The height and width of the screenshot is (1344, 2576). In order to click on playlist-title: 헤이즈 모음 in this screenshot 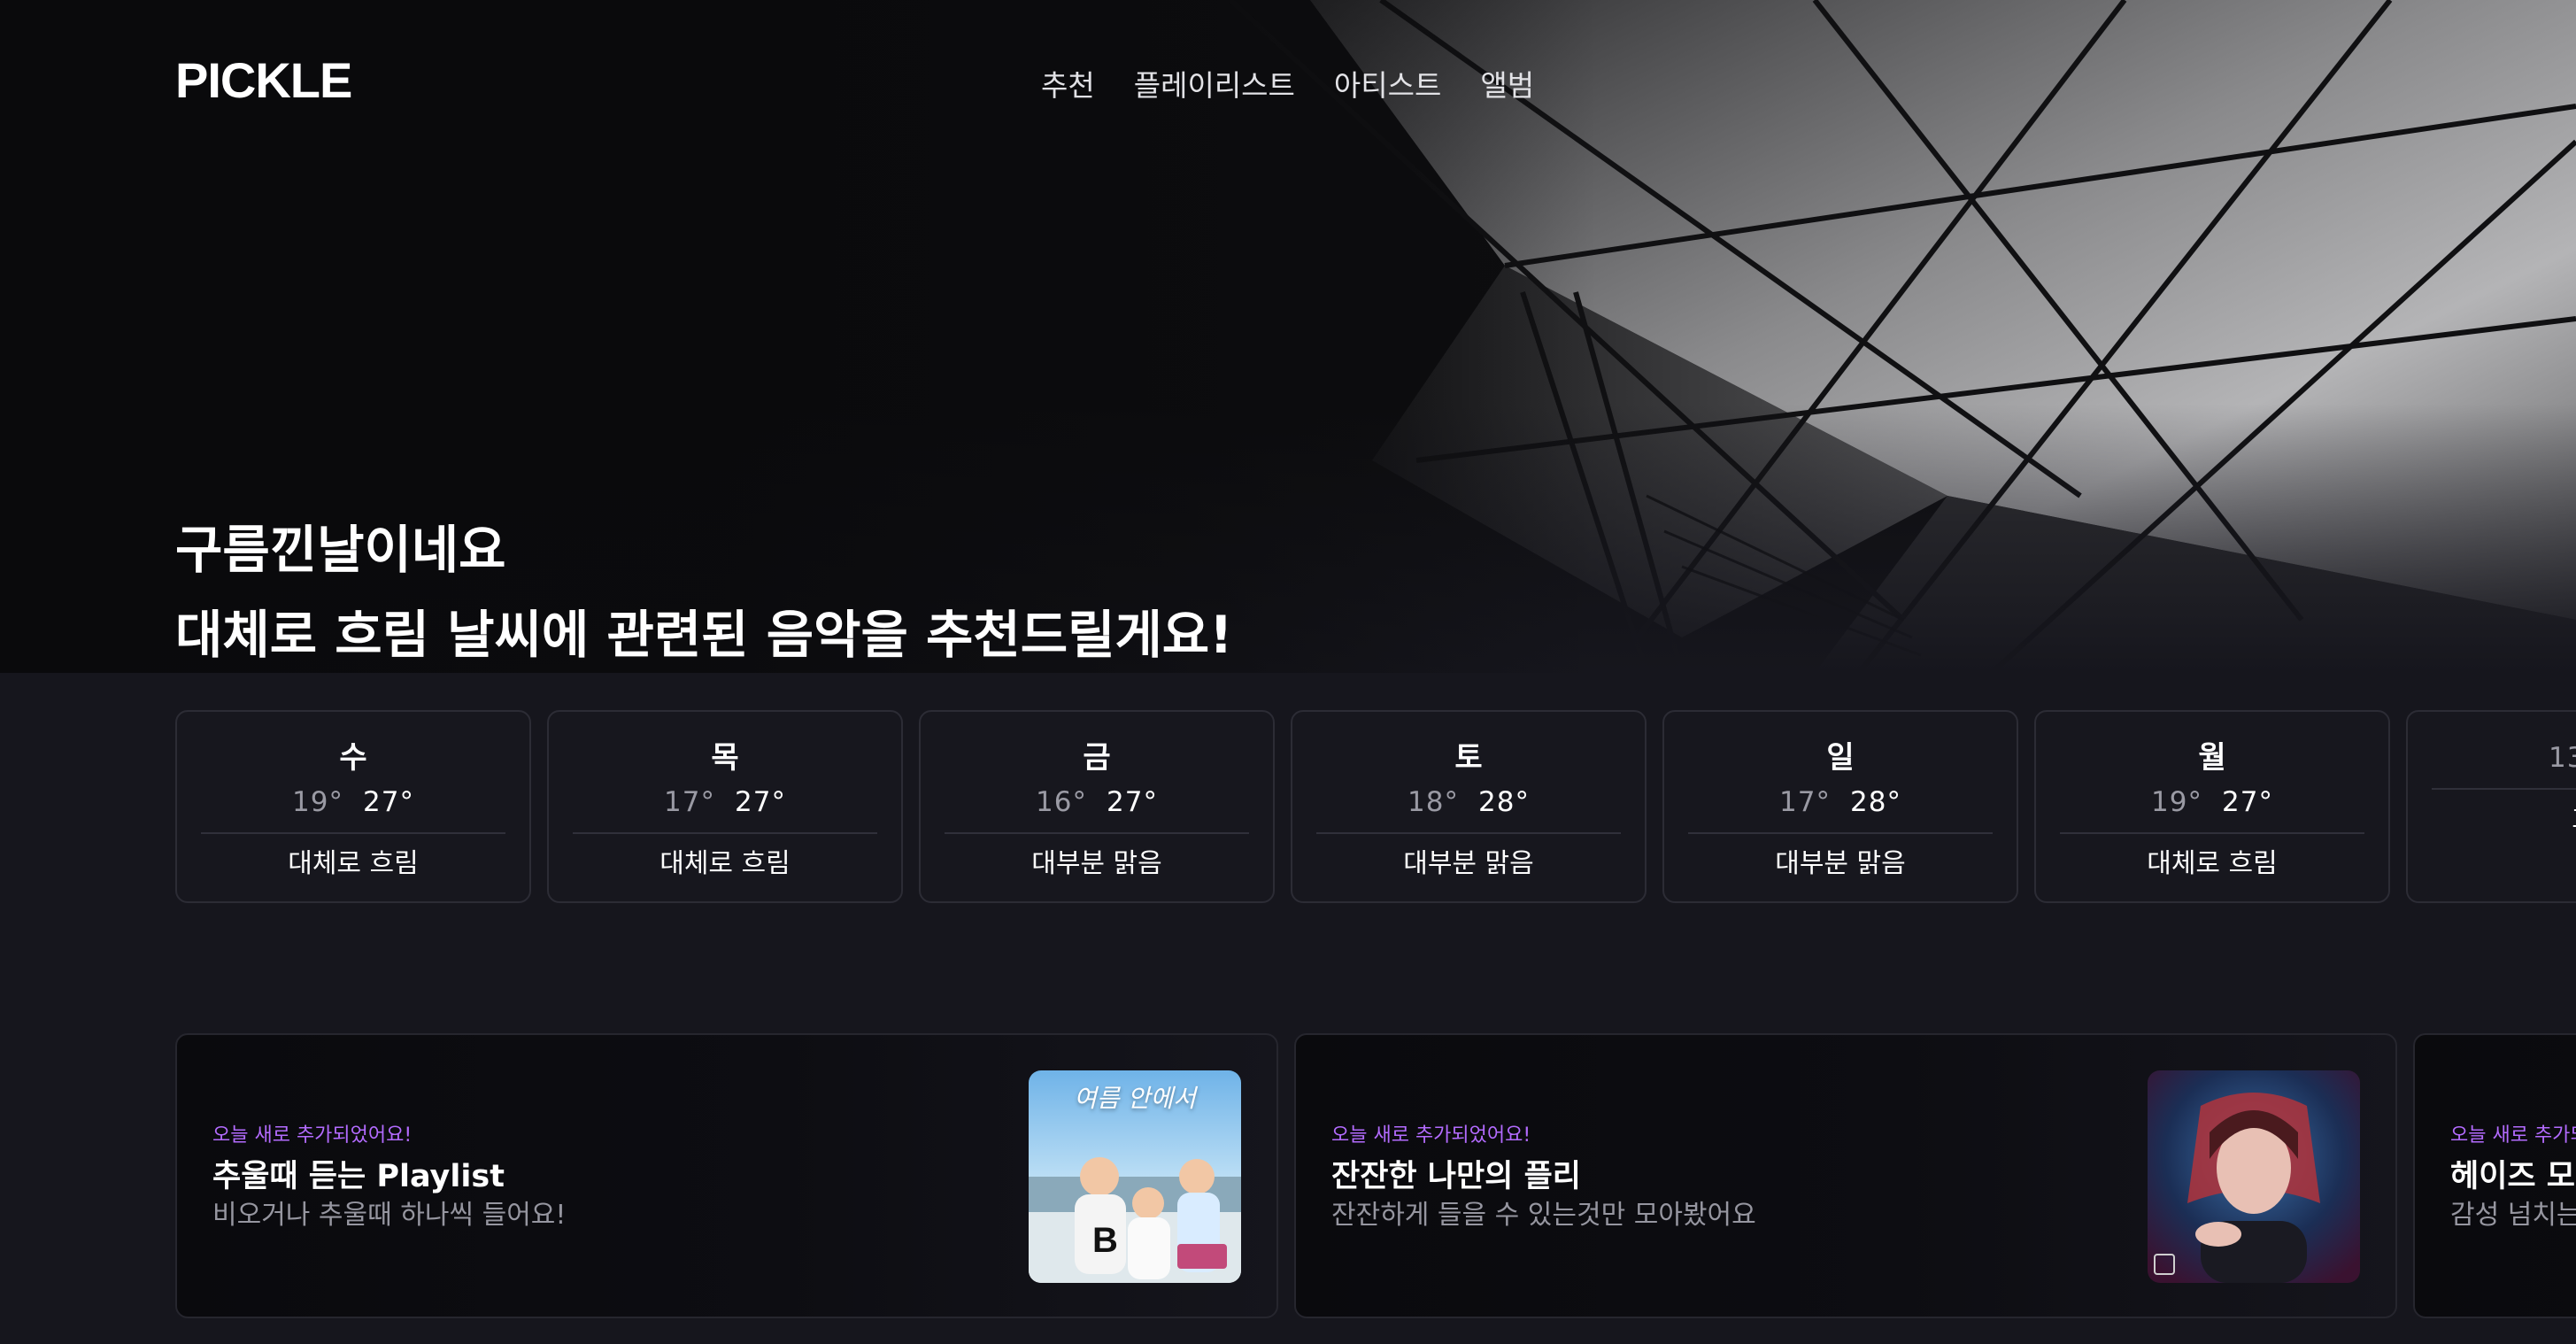, I will do `click(2513, 1177)`.